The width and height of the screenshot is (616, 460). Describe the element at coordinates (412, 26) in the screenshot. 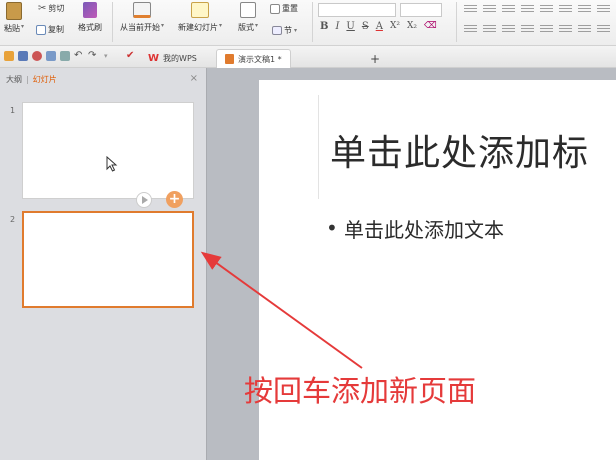

I see `subscript-button: X₂` at that location.